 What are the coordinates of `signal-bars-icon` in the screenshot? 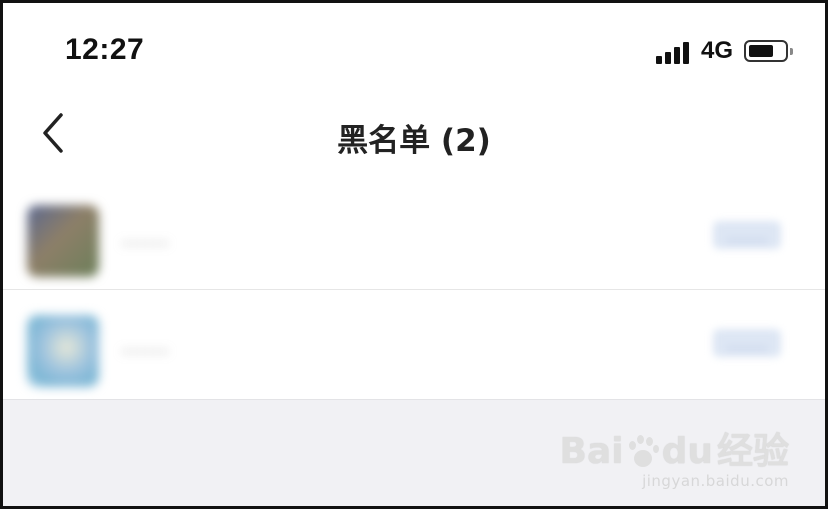 It's located at (675, 52).